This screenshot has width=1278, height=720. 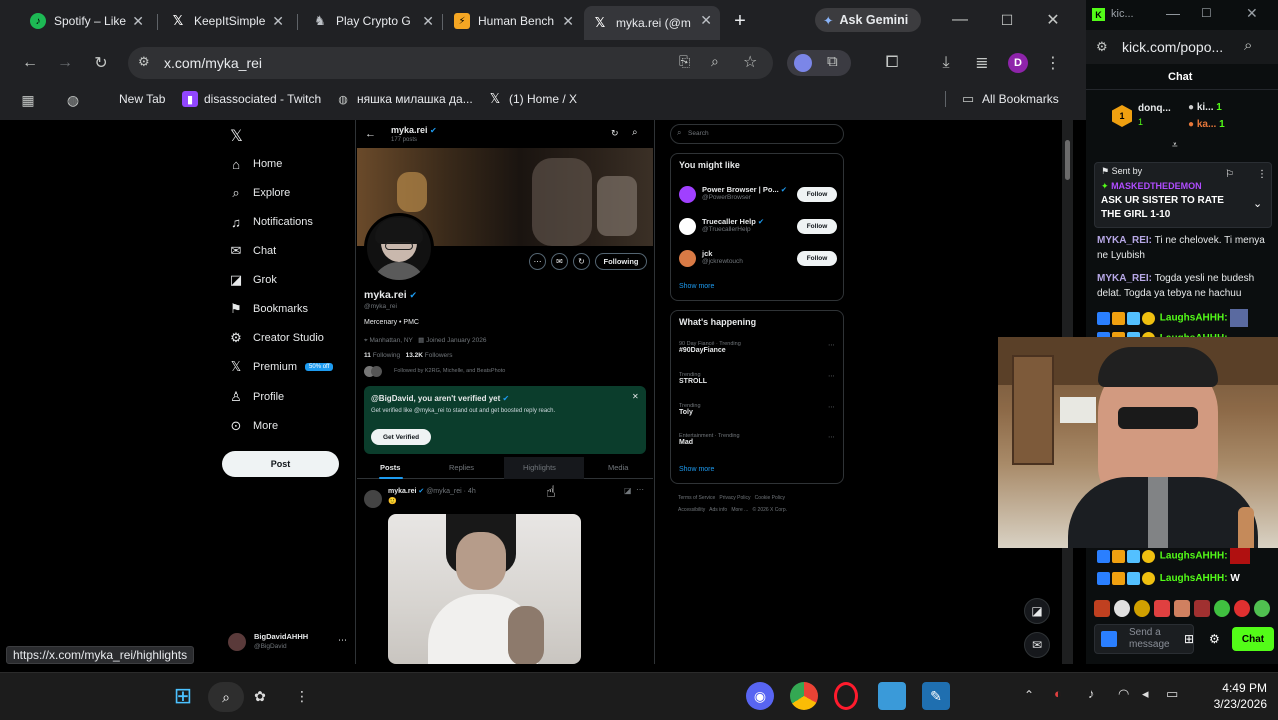 What do you see at coordinates (652, 23) in the screenshot?
I see `browser-tab-myka-rei: 𝕏 myka.rei (@m ✕` at bounding box center [652, 23].